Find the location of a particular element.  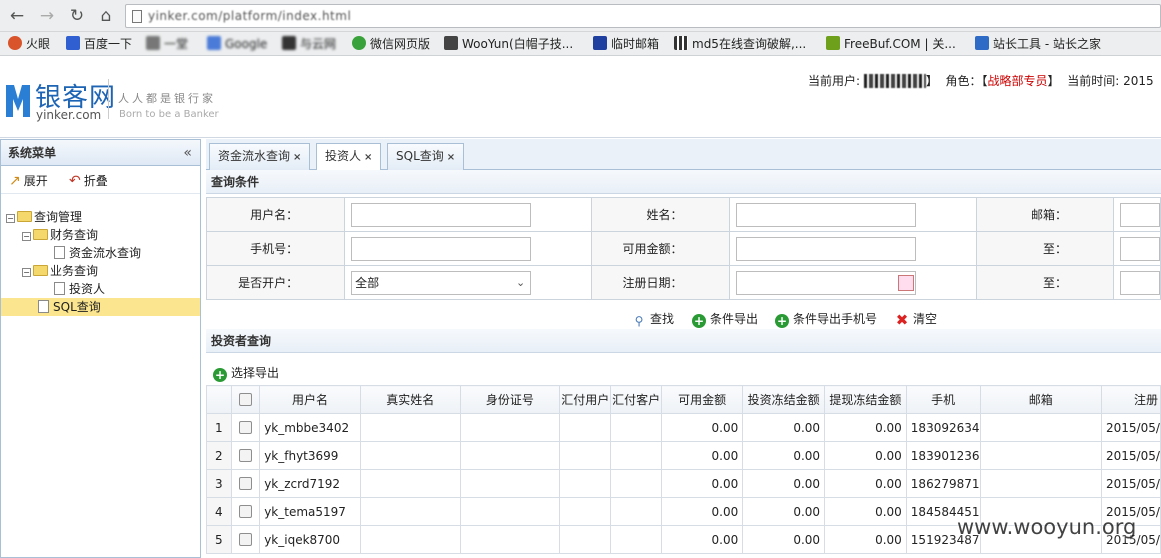

cell-withdraw-frozen: 0.00 is located at coordinates (865, 427).